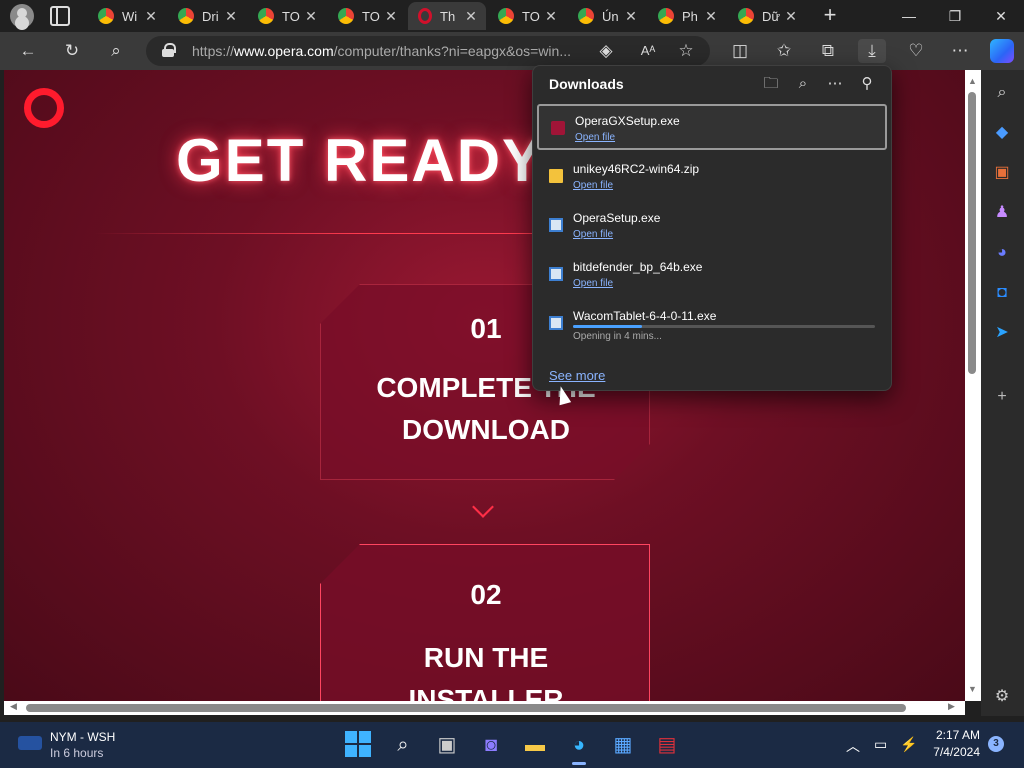 The width and height of the screenshot is (1024, 768). What do you see at coordinates (577, 375) in the screenshot?
I see `see-more-link: See more` at bounding box center [577, 375].